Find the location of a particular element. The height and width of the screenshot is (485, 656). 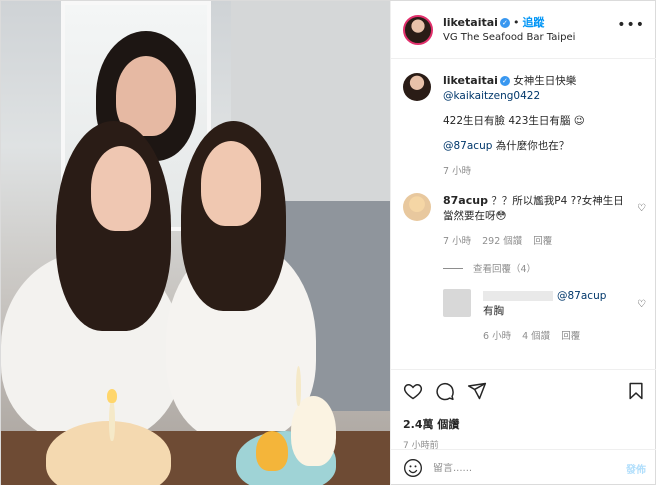

reply-body: @87acup 有胸 6 小時 4 個讚 回覆 is located at coordinates (564, 316).